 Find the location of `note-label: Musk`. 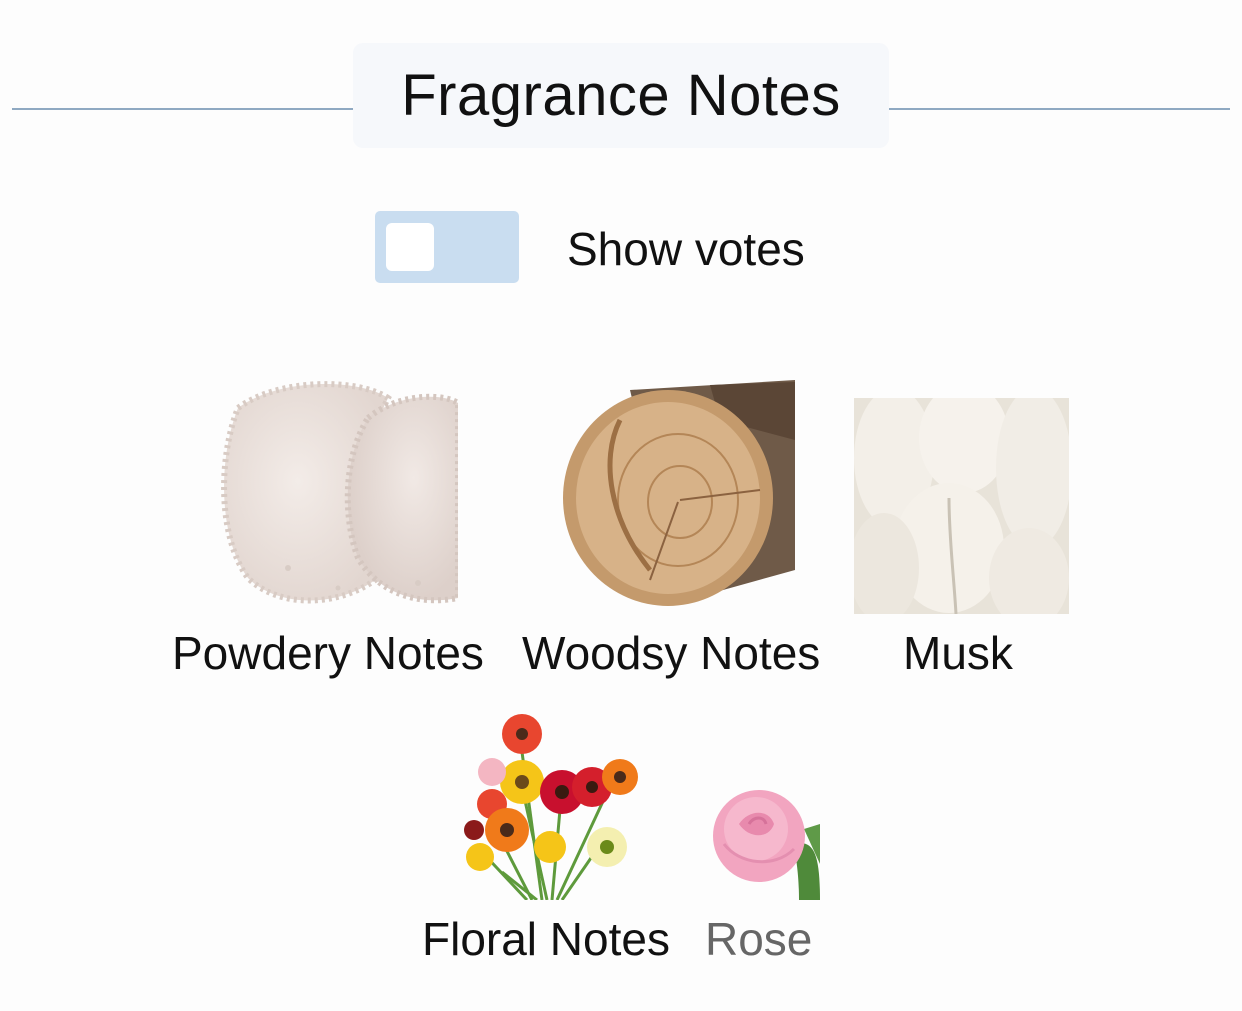

note-label: Musk is located at coordinates (958, 653).